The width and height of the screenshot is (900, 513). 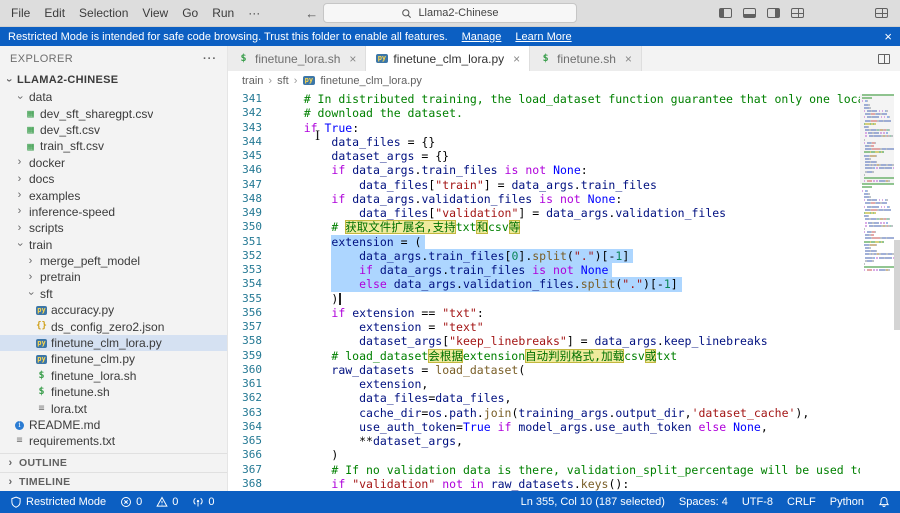 What do you see at coordinates (113, 481) in the screenshot?
I see `timeline-section: TIMELINE` at bounding box center [113, 481].